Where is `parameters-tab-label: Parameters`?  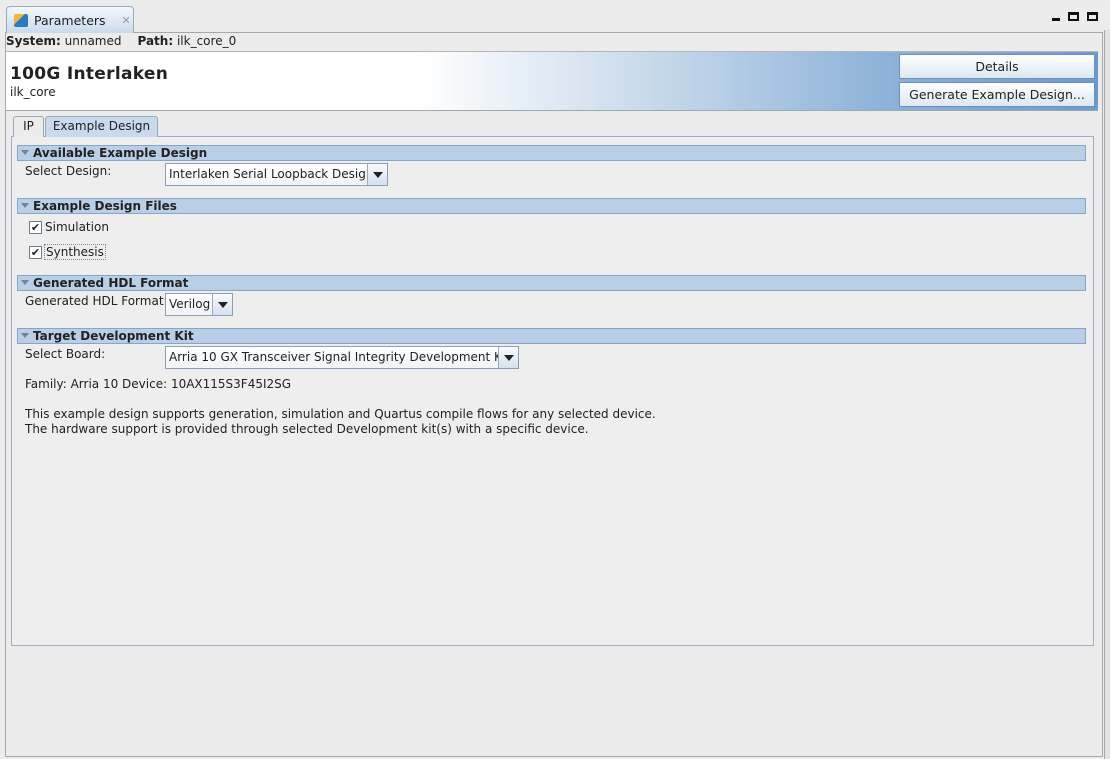
parameters-tab-label: Parameters is located at coordinates (70, 20).